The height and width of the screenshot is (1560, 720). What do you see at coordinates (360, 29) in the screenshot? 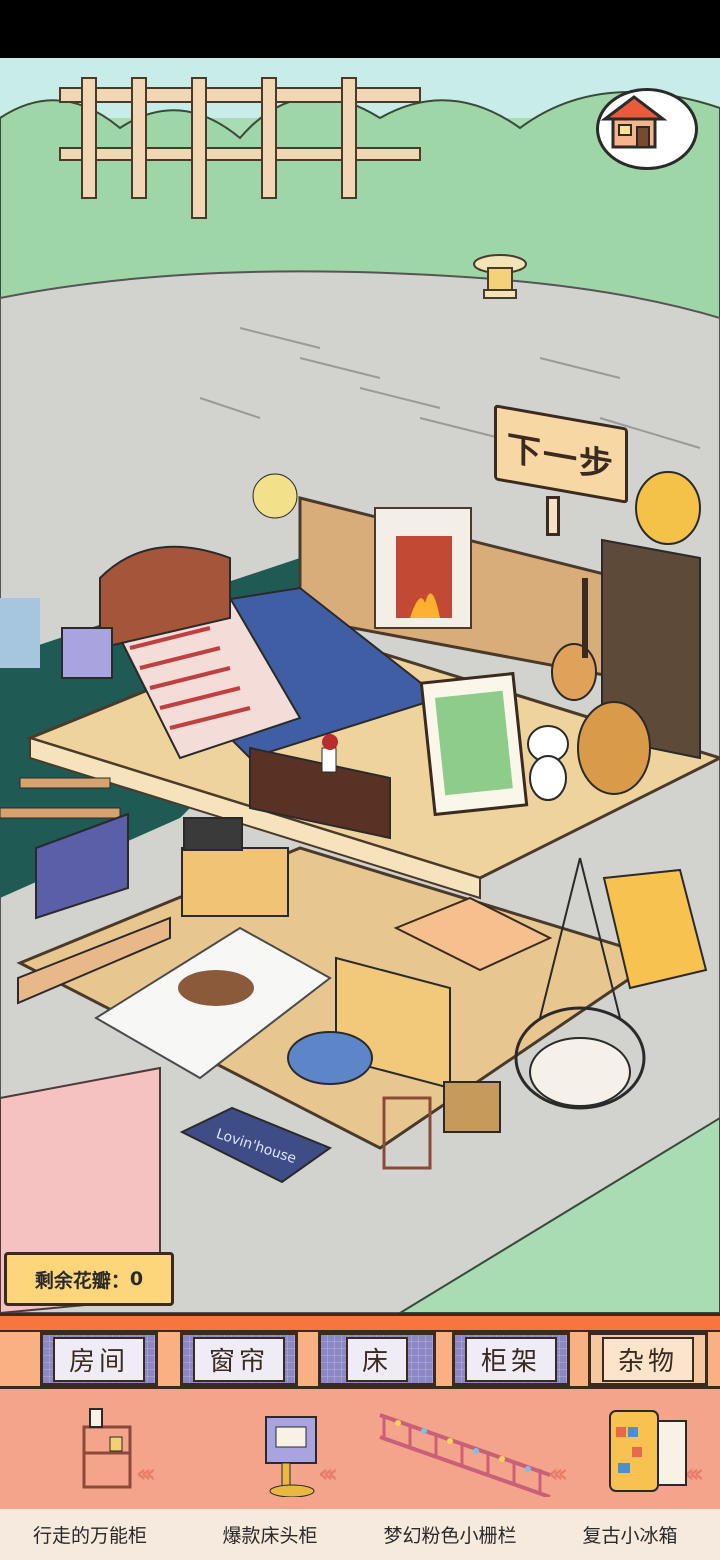
I see `status-bar` at bounding box center [360, 29].